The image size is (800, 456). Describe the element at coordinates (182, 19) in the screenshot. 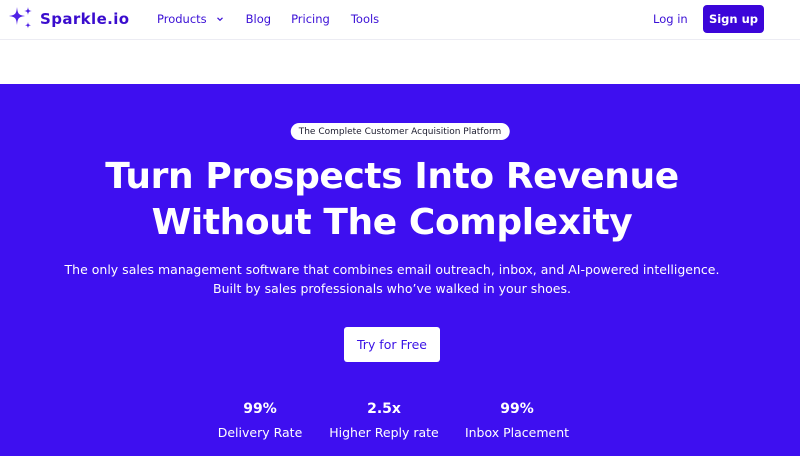

I see `nav-products-label: Products` at that location.